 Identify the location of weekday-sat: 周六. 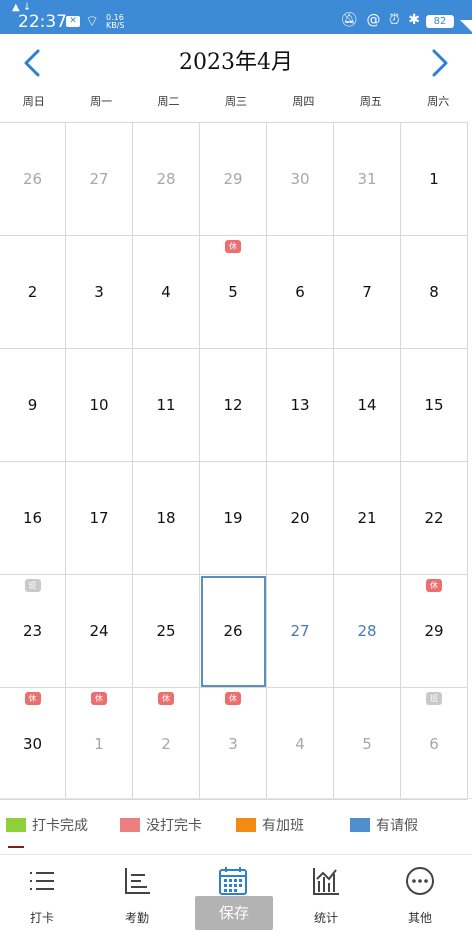
(438, 101).